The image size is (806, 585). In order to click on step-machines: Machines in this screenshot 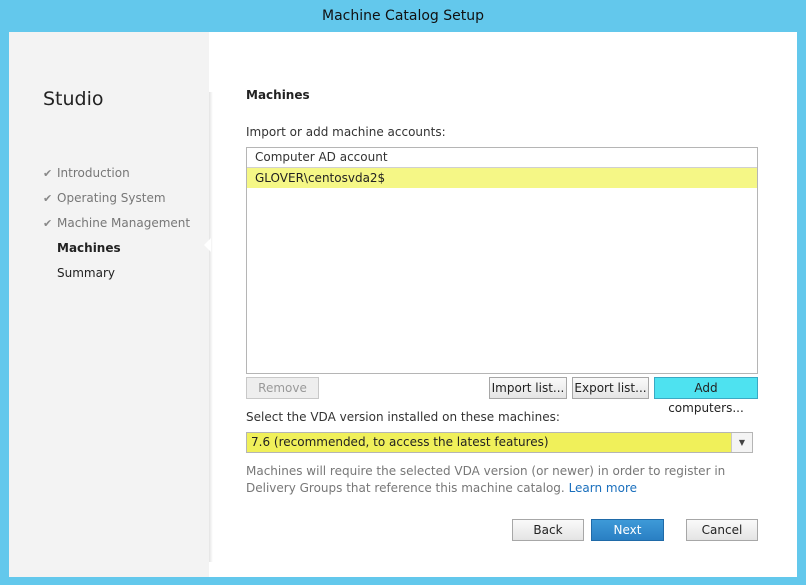, I will do `click(116, 251)`.